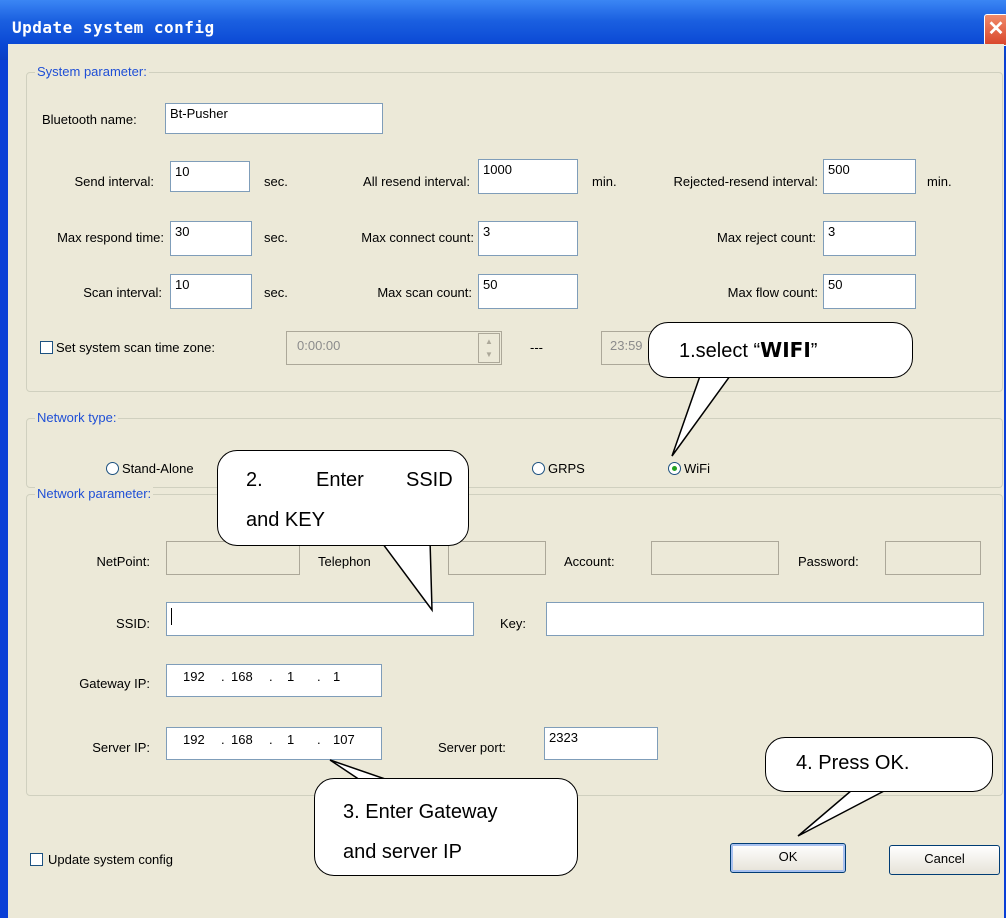 The height and width of the screenshot is (918, 1006). What do you see at coordinates (472, 747) in the screenshot?
I see `server-port-label: Server port:` at bounding box center [472, 747].